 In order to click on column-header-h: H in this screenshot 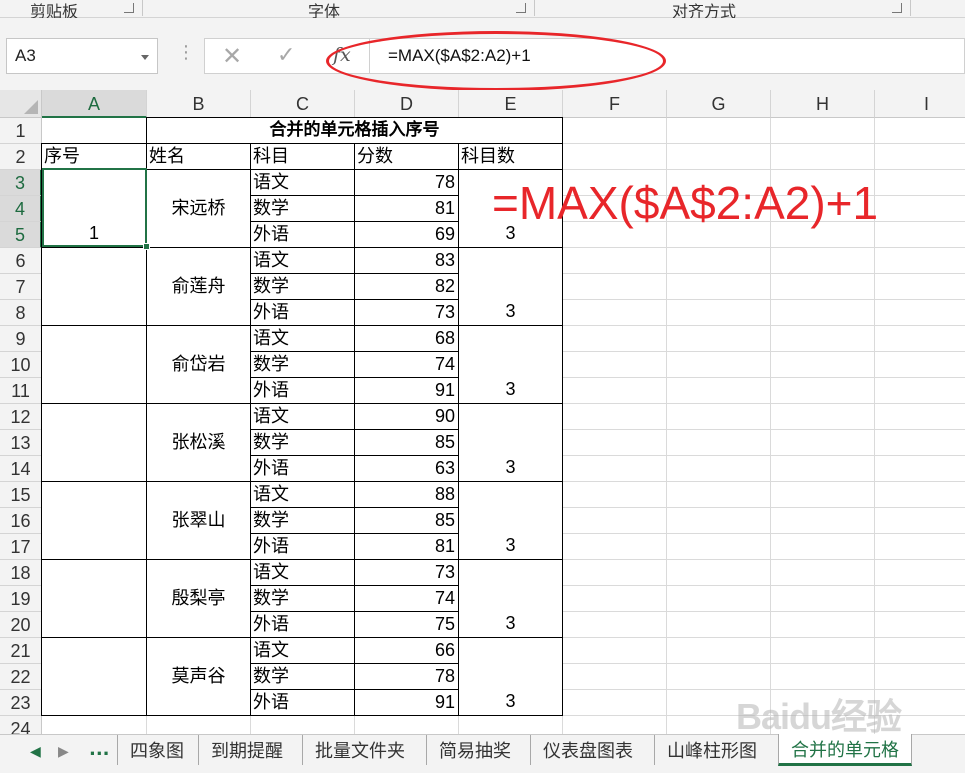, I will do `click(823, 104)`.